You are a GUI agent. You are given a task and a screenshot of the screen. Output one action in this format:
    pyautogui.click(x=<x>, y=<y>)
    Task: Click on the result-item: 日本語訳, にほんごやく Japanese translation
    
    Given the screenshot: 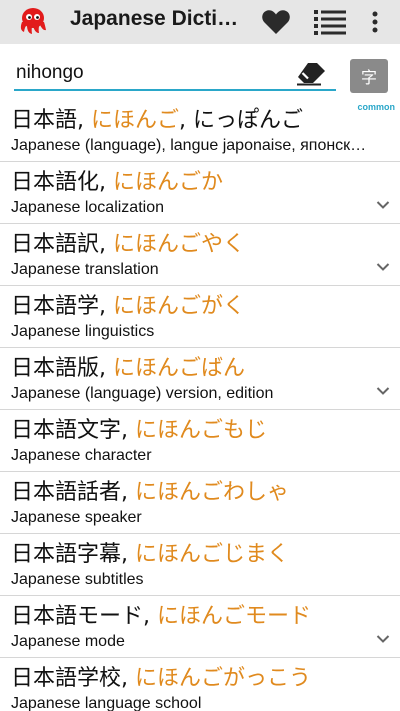 What is the action you would take?
    pyautogui.click(x=200, y=255)
    